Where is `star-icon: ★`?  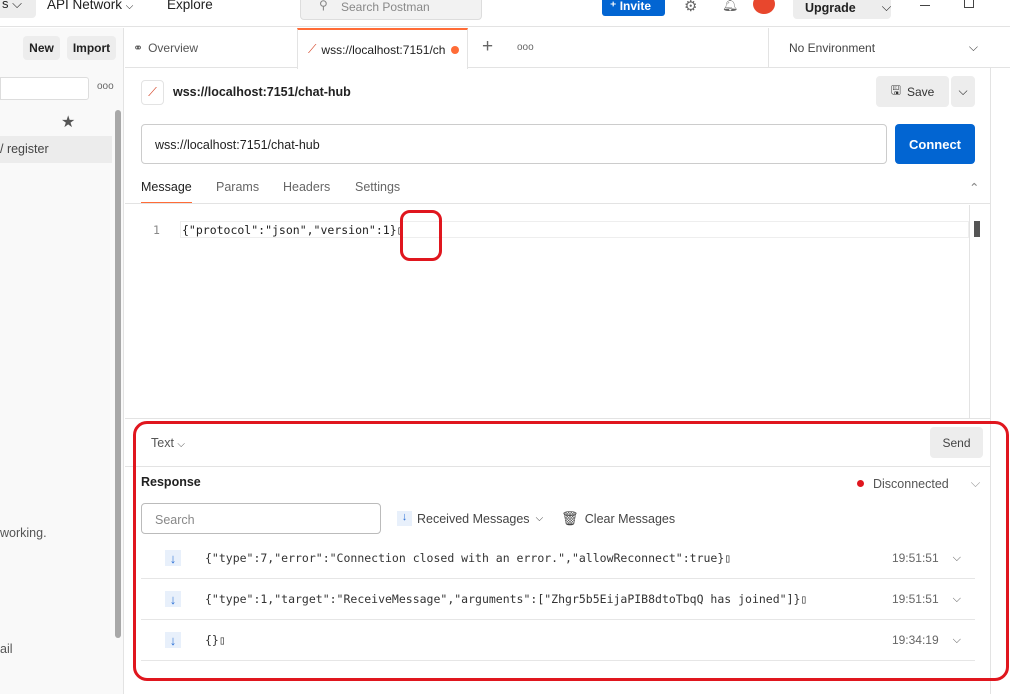 star-icon: ★ is located at coordinates (68, 122).